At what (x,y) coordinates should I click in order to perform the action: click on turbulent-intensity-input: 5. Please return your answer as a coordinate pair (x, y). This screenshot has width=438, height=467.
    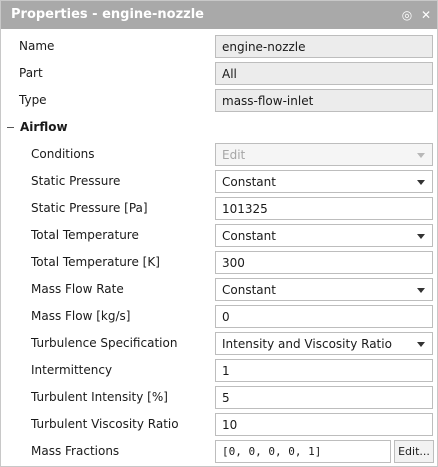
    Looking at the image, I should click on (324, 397).